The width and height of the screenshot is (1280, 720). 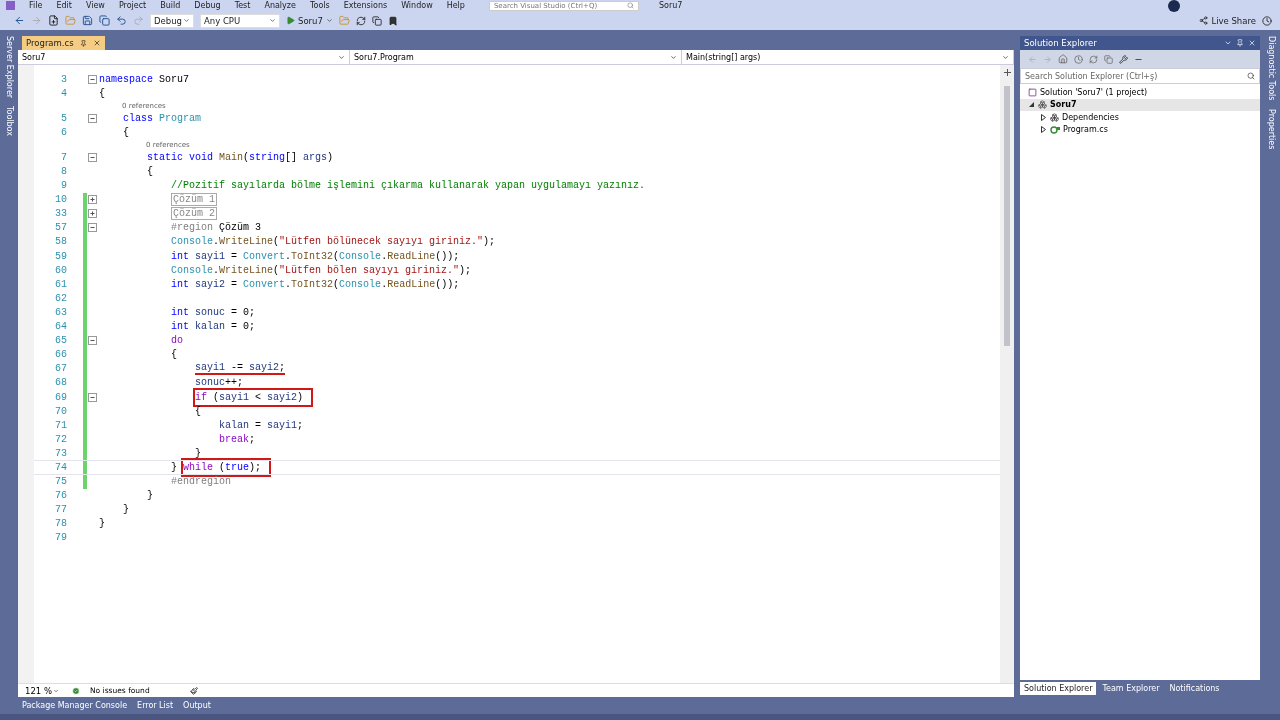 I want to click on configuration-dropdown: Debug, so click(x=172, y=20).